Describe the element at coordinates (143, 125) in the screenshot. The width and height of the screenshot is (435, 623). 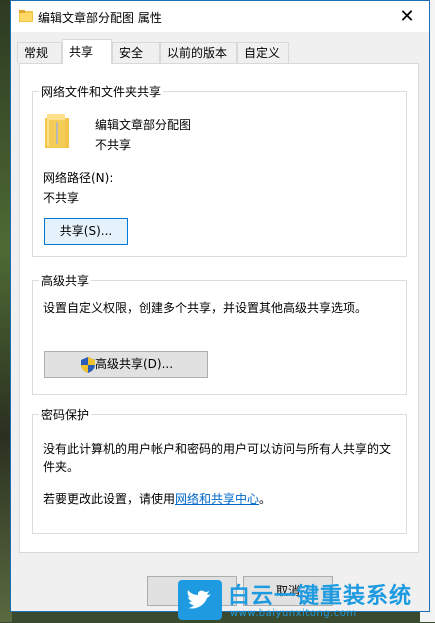
I see `folder-name: 编辑文章部分配图` at that location.